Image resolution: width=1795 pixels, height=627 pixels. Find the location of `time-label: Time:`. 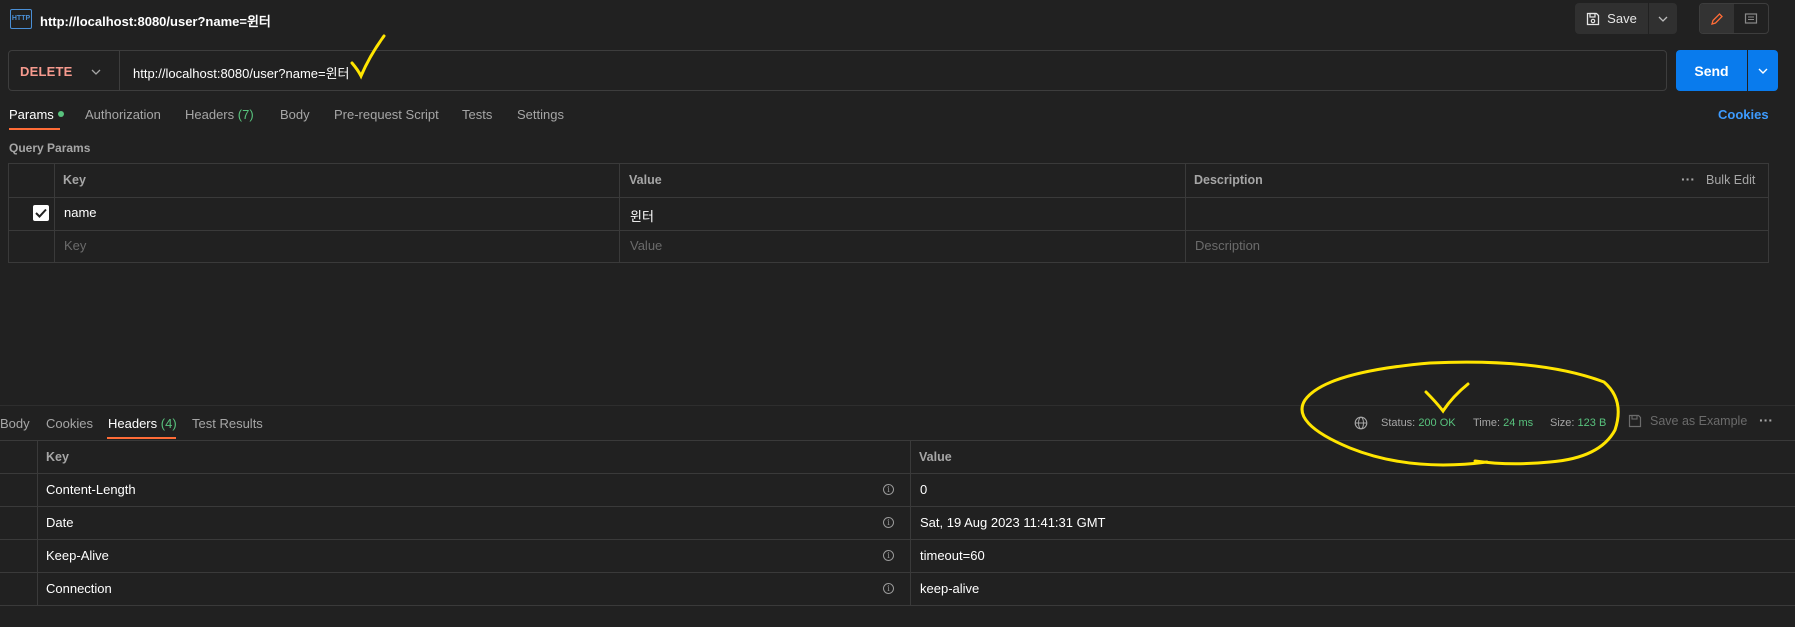

time-label: Time: is located at coordinates (1487, 423).